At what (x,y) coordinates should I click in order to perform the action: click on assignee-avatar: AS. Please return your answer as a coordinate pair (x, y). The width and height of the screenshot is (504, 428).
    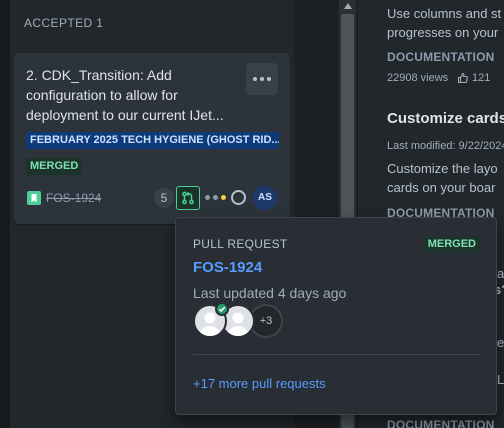
    Looking at the image, I should click on (265, 198).